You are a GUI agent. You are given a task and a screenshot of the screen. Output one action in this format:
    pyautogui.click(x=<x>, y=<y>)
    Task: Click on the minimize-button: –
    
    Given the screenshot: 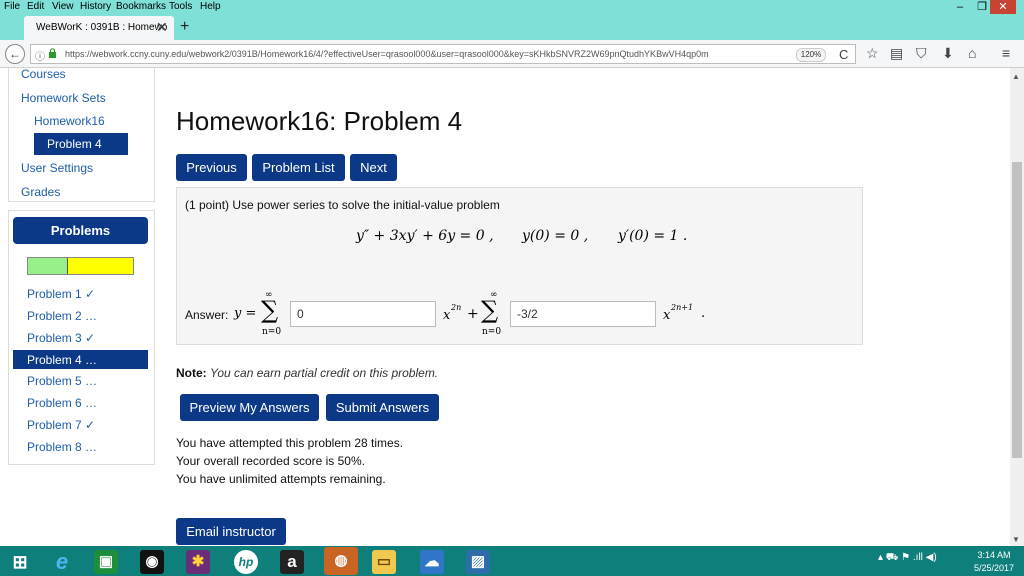 What is the action you would take?
    pyautogui.click(x=960, y=7)
    